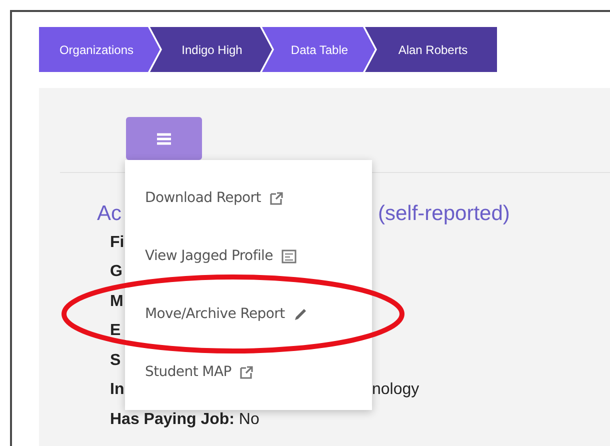 This screenshot has height=446, width=610. What do you see at coordinates (99, 49) in the screenshot?
I see `breadcrumb-link: Organizations` at bounding box center [99, 49].